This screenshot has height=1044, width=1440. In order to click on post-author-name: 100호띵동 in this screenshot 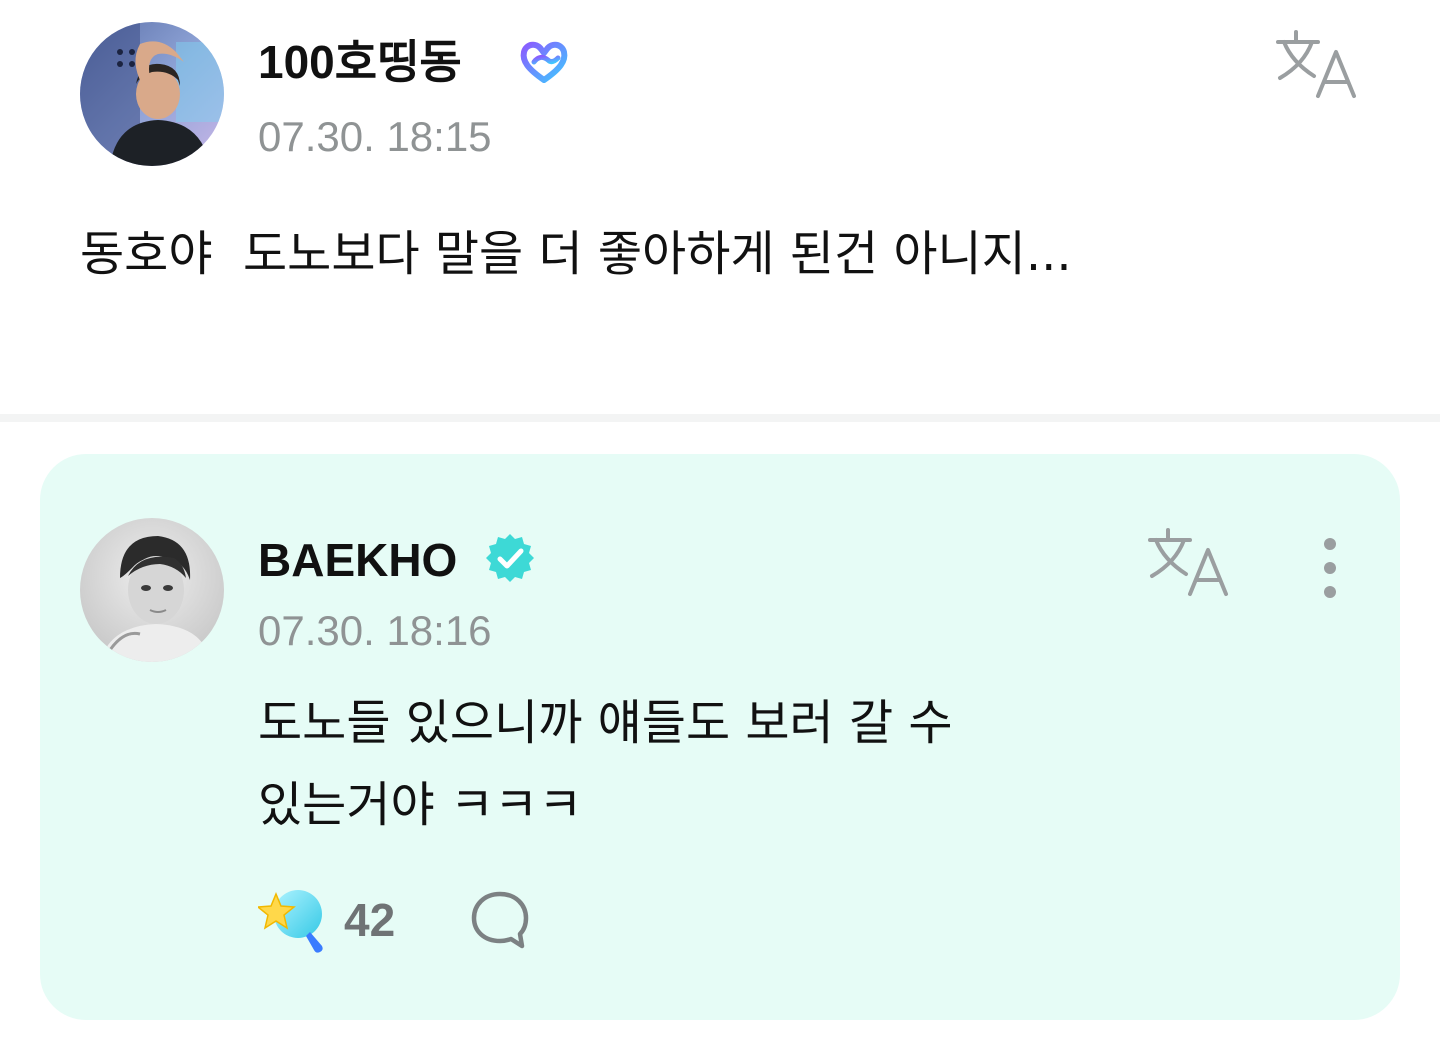, I will do `click(360, 62)`.